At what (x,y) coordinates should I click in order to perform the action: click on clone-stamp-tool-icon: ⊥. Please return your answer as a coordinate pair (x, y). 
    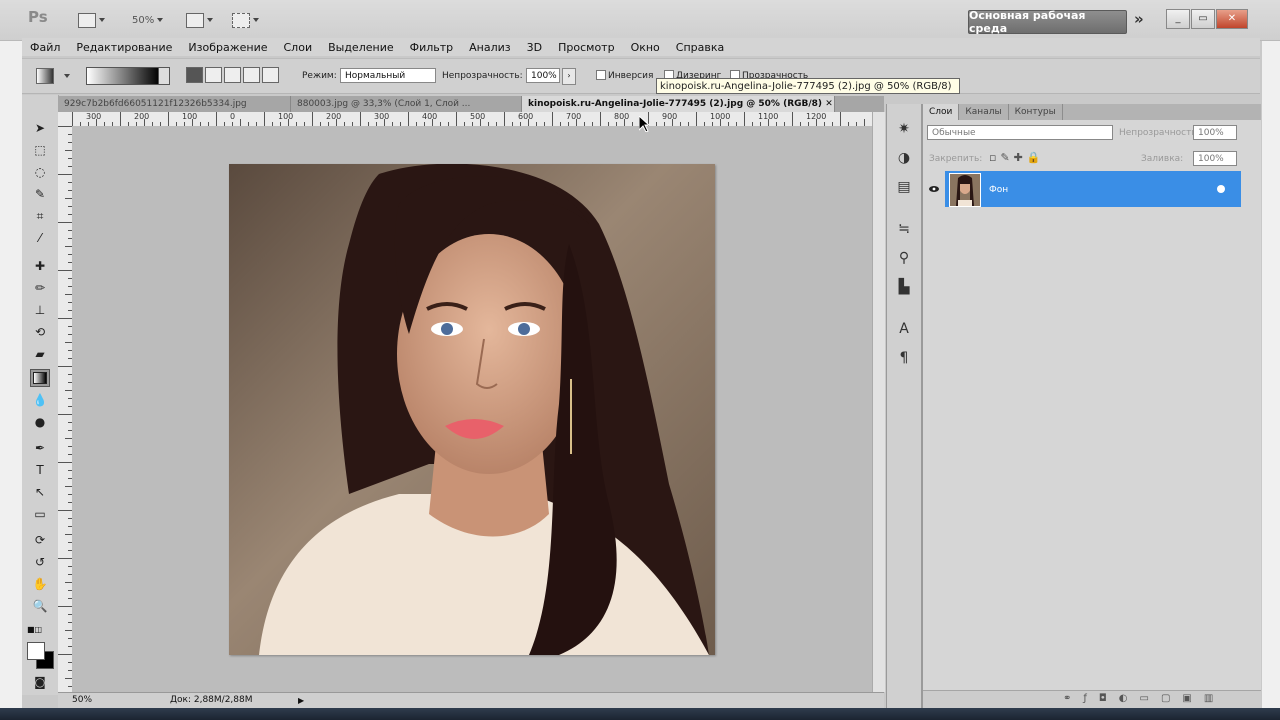
    Looking at the image, I should click on (40, 310).